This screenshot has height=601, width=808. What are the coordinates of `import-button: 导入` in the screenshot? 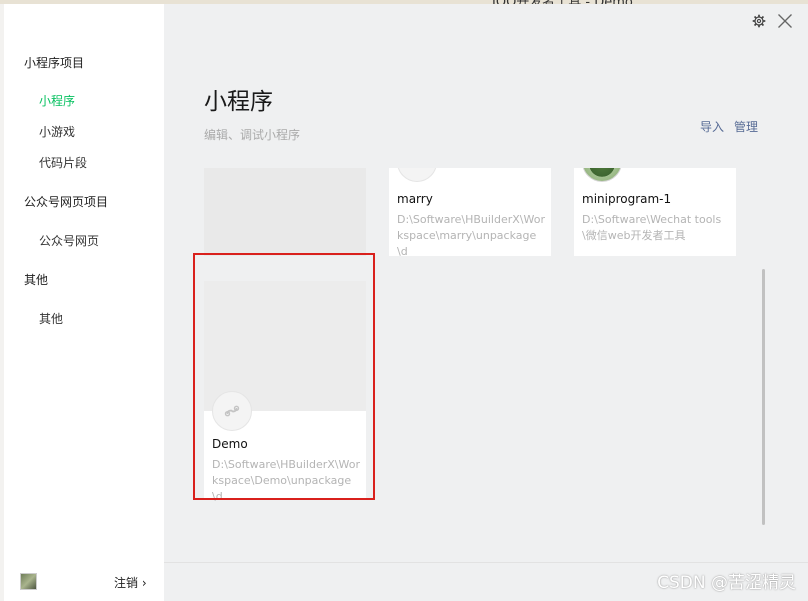 It's located at (712, 126).